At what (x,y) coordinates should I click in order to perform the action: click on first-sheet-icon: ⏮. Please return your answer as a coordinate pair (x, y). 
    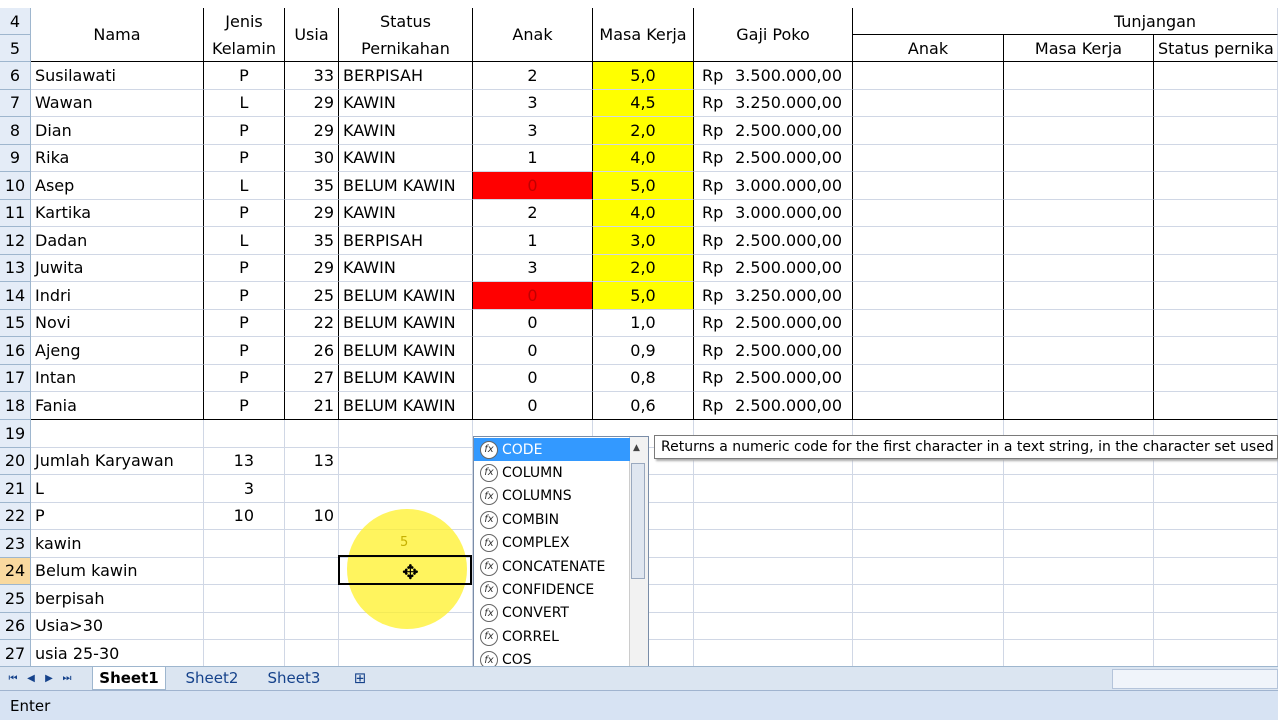
    Looking at the image, I should click on (13, 678).